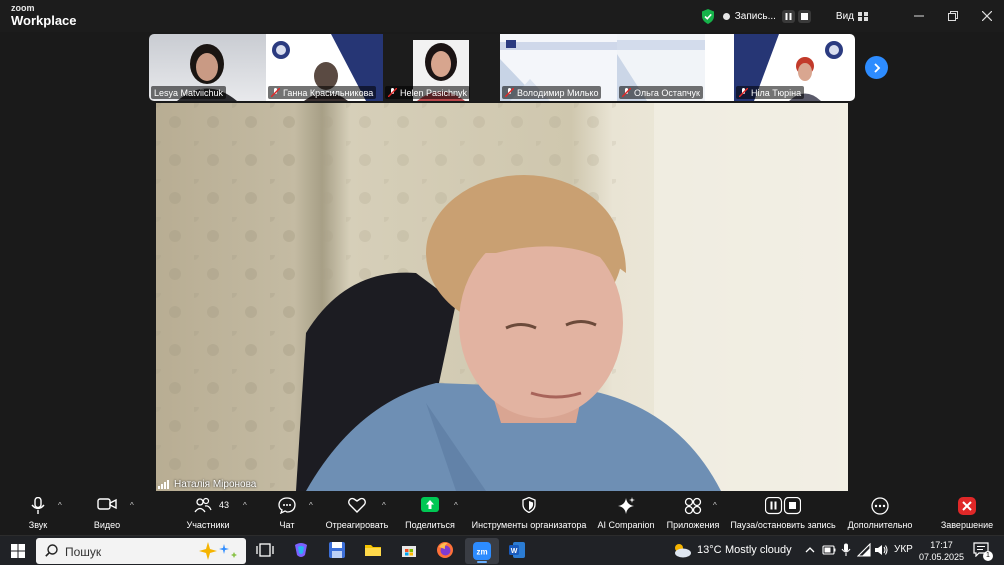 This screenshot has height=565, width=1004. Describe the element at coordinates (215, 484) in the screenshot. I see `speaker-name: Наталія Міронова` at that location.